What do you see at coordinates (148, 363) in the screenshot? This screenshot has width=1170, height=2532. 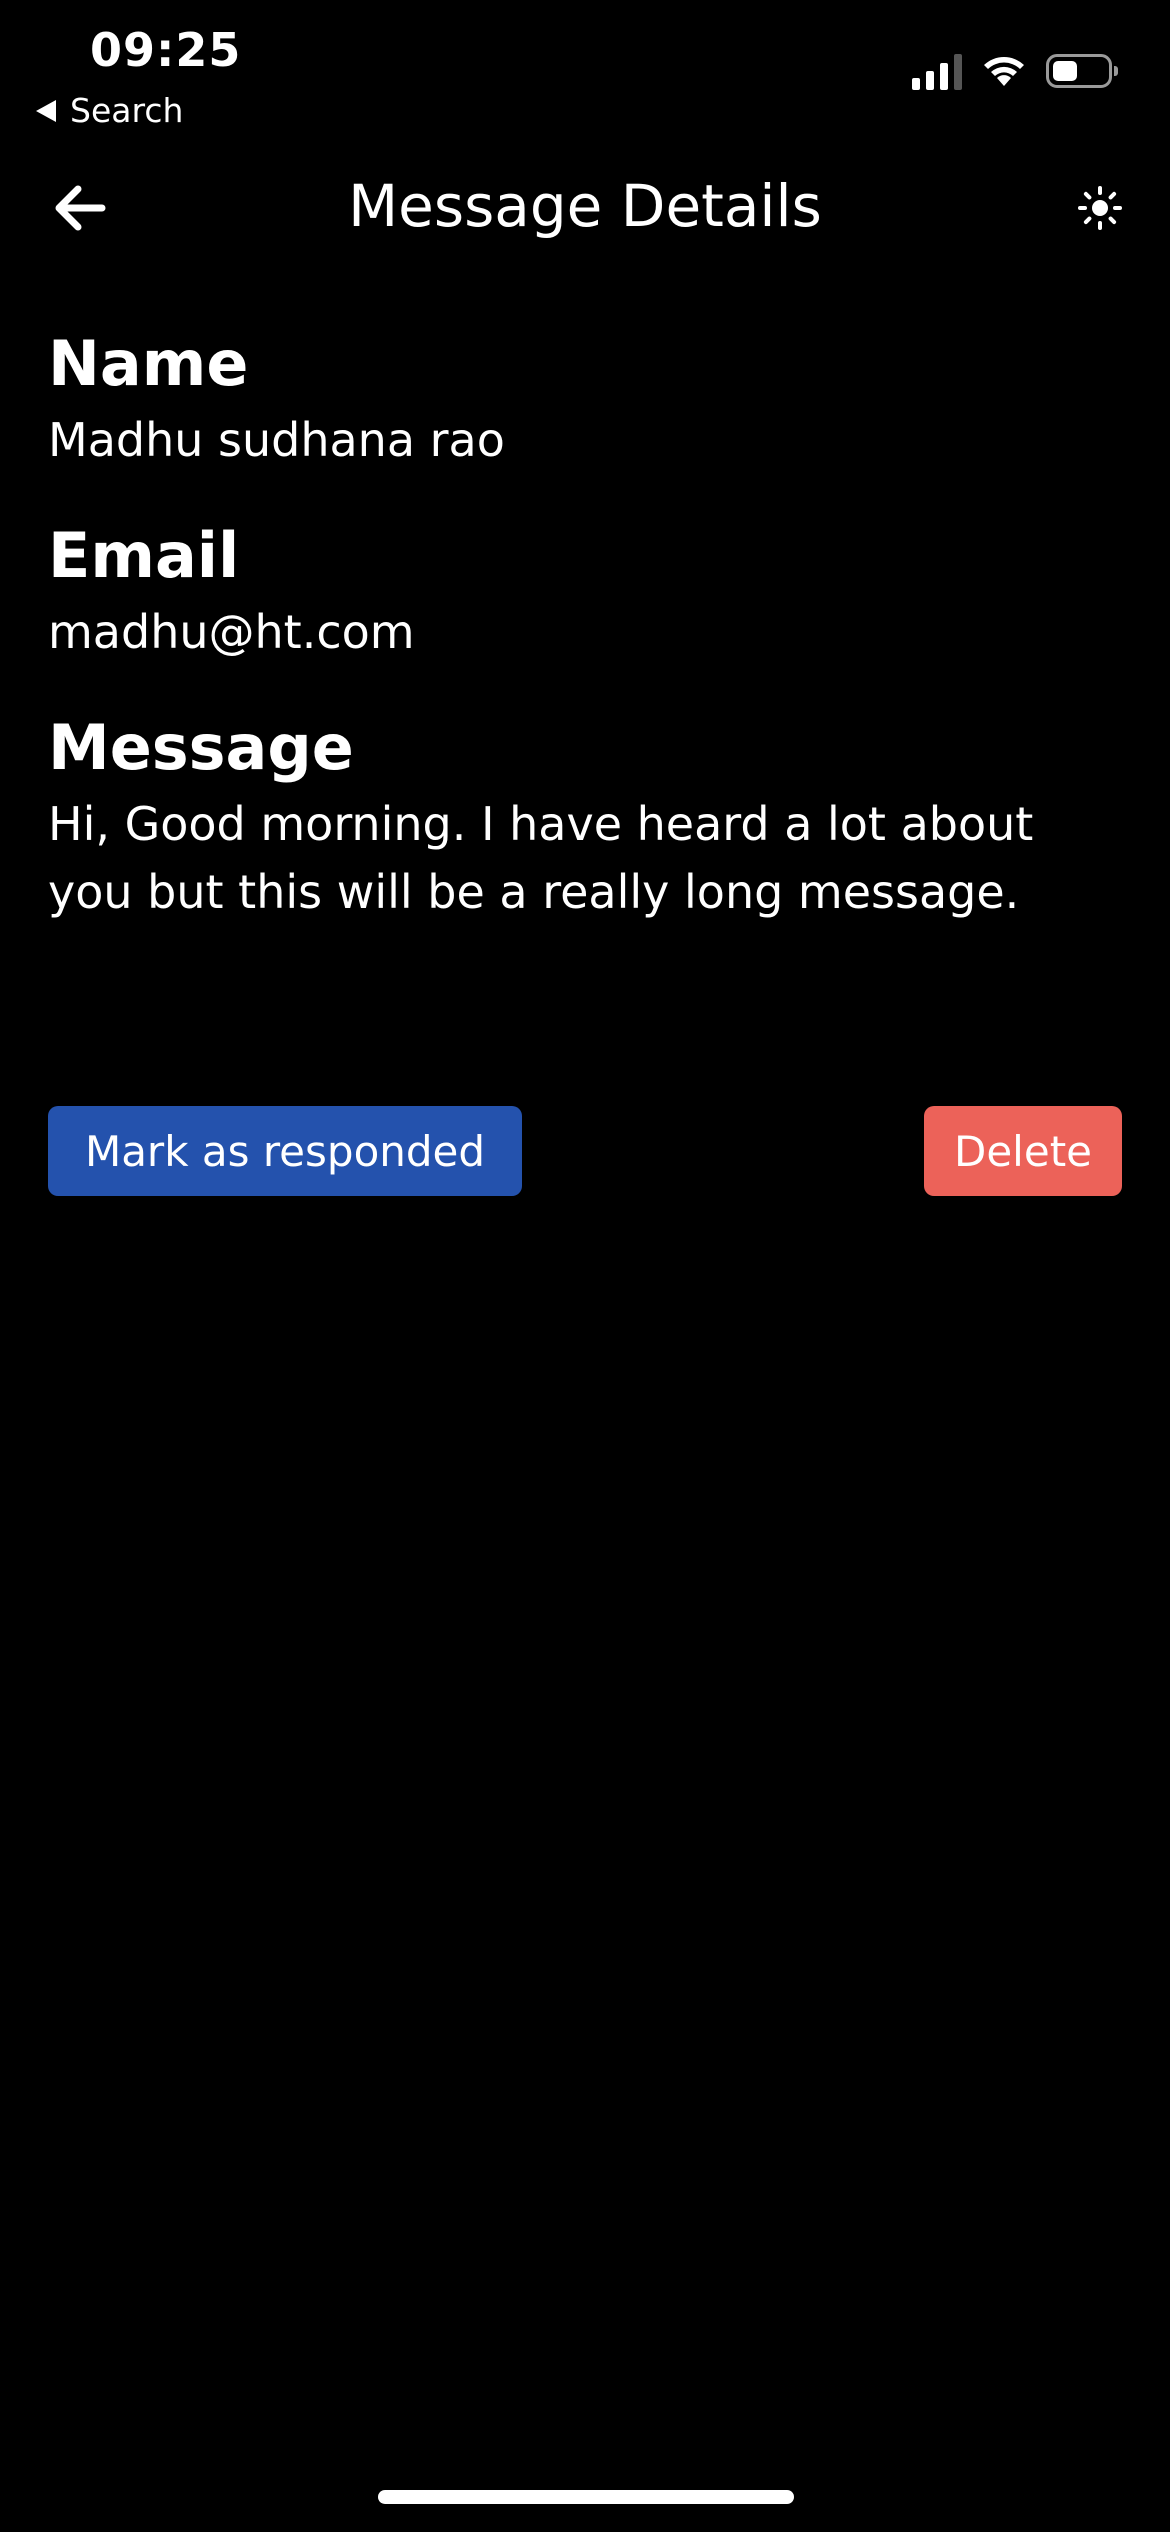 I see `name-label: Name` at bounding box center [148, 363].